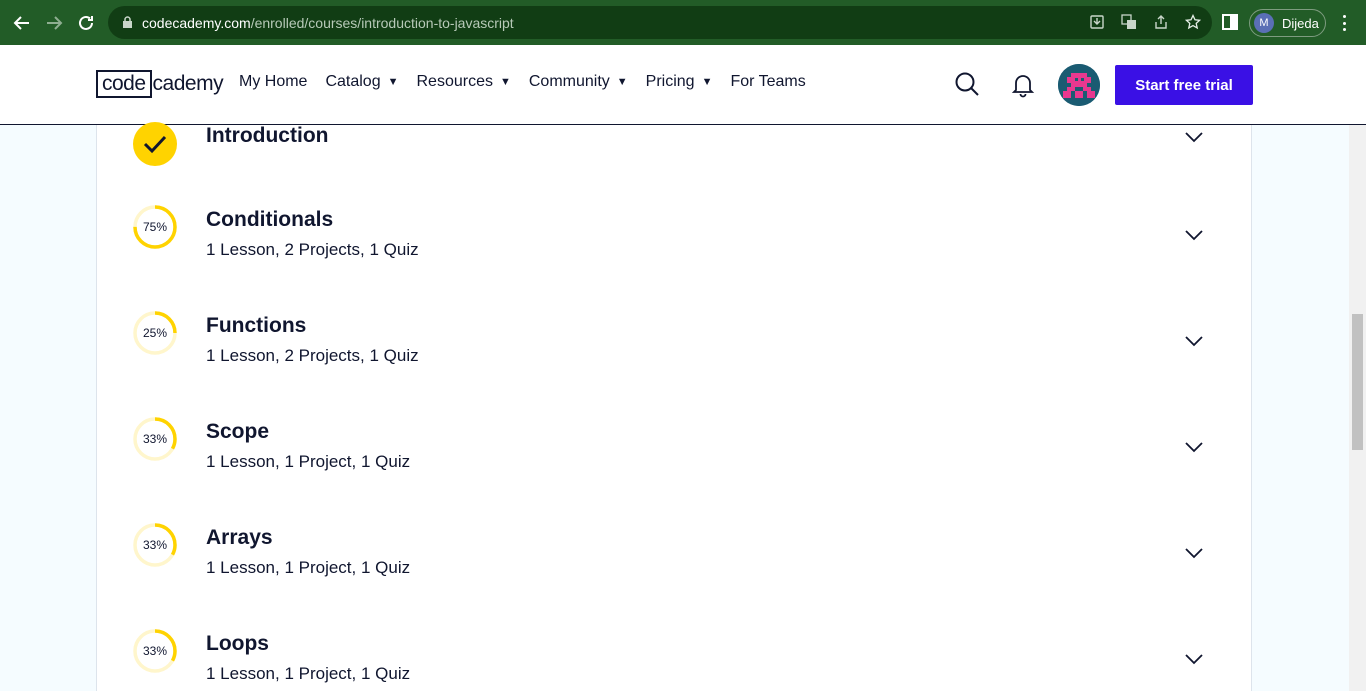  I want to click on forward-icon, so click(54, 23).